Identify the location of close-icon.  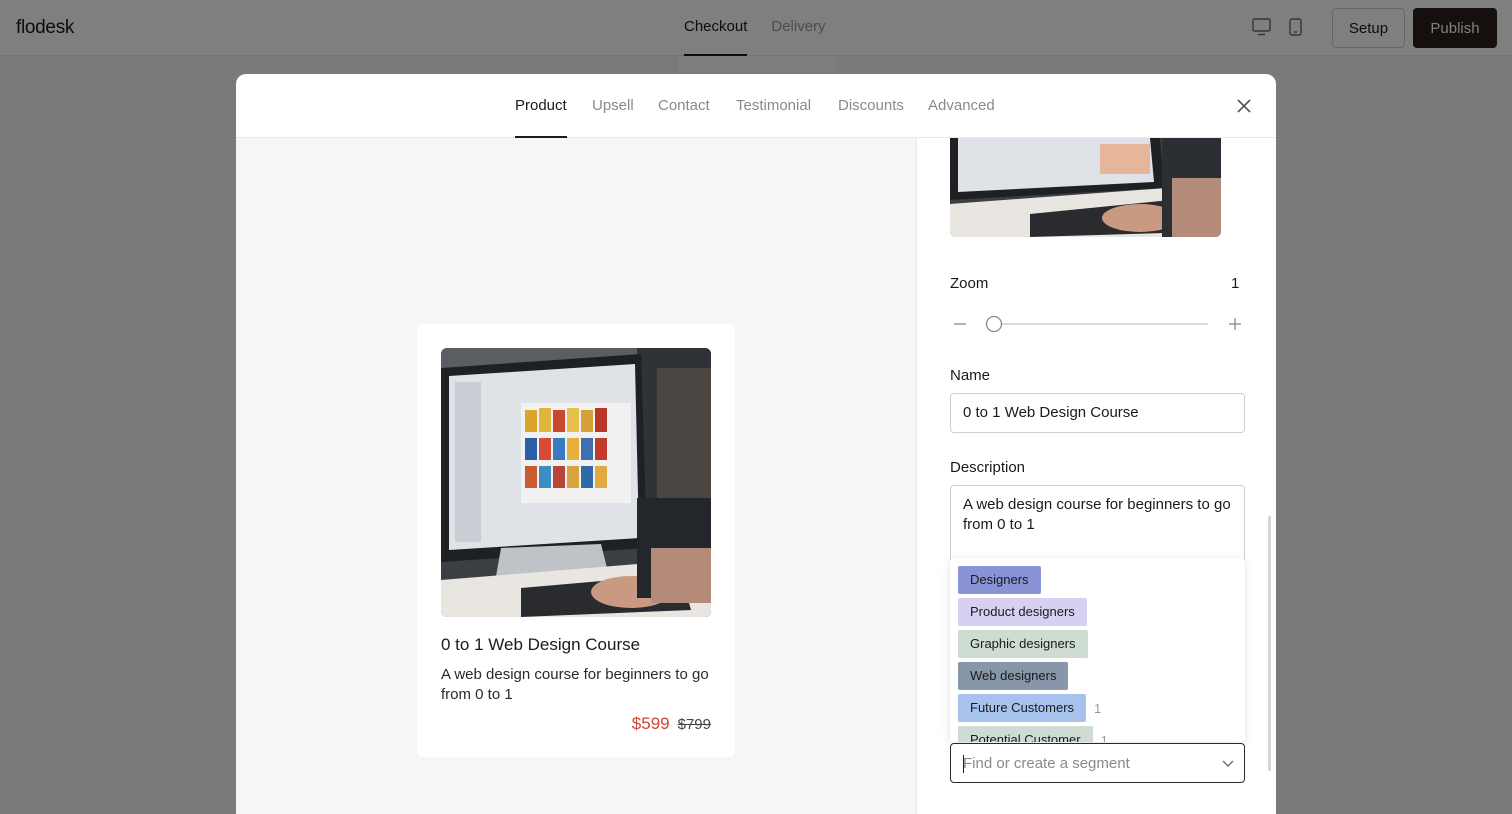
(1244, 106).